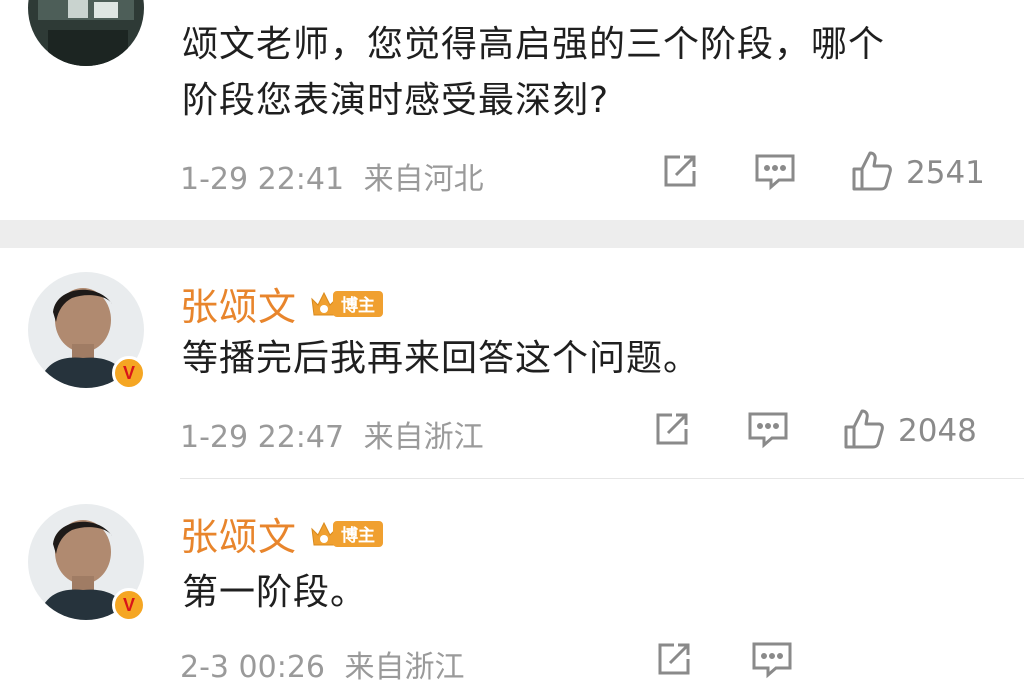 Image resolution: width=1024 pixels, height=684 pixels. What do you see at coordinates (262, 179) in the screenshot?
I see `comment-time: 1-29 22:41` at bounding box center [262, 179].